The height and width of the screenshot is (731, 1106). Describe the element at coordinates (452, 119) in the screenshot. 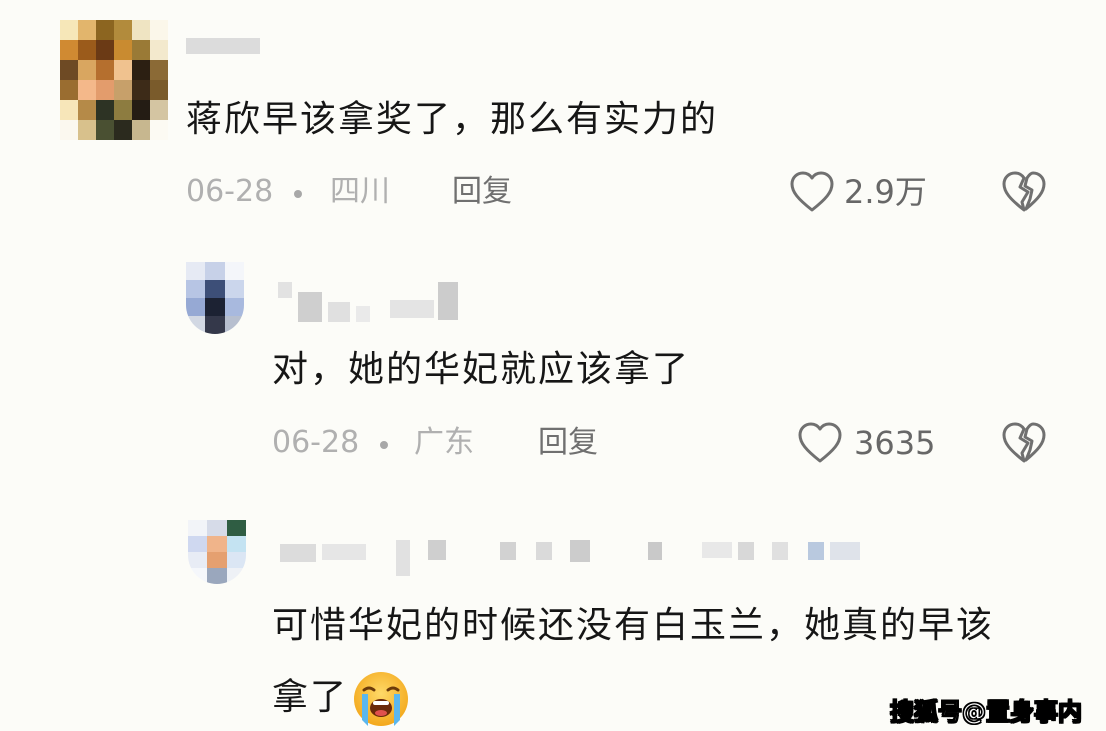

I see `comment-text: 蒋欣早该拿奖了，那么有实力的` at that location.